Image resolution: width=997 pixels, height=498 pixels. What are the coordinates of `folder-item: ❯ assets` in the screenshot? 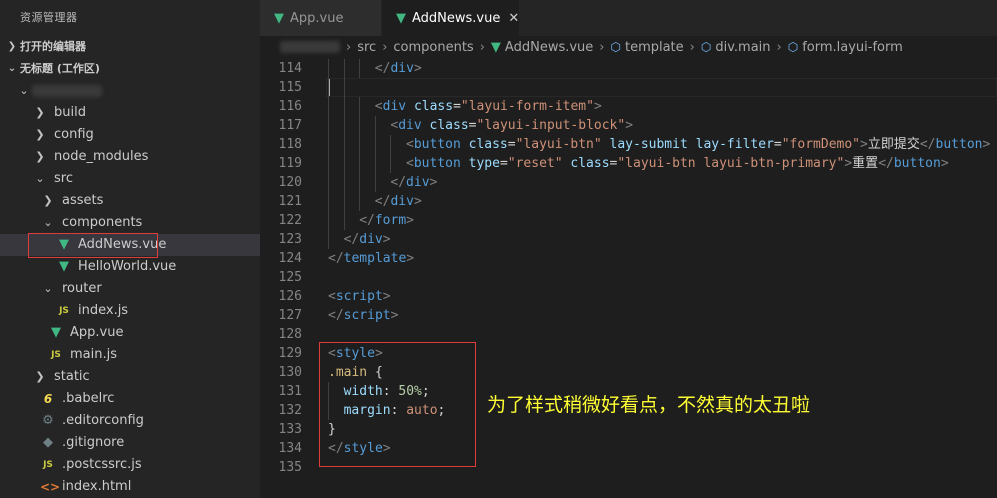 It's located at (130, 201).